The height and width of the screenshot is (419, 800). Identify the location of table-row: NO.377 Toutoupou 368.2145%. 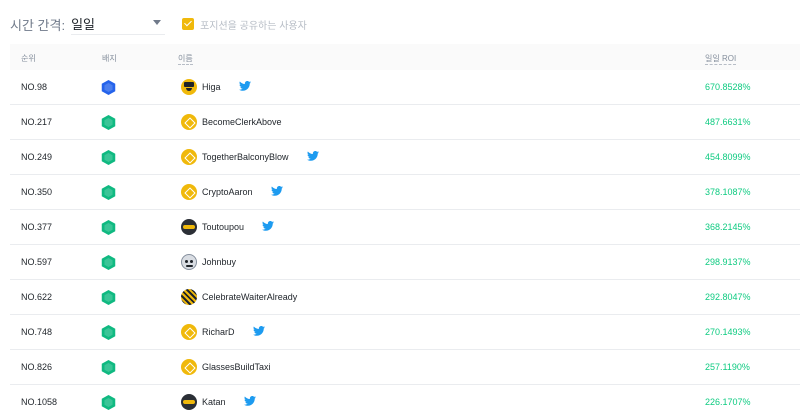
(405, 227).